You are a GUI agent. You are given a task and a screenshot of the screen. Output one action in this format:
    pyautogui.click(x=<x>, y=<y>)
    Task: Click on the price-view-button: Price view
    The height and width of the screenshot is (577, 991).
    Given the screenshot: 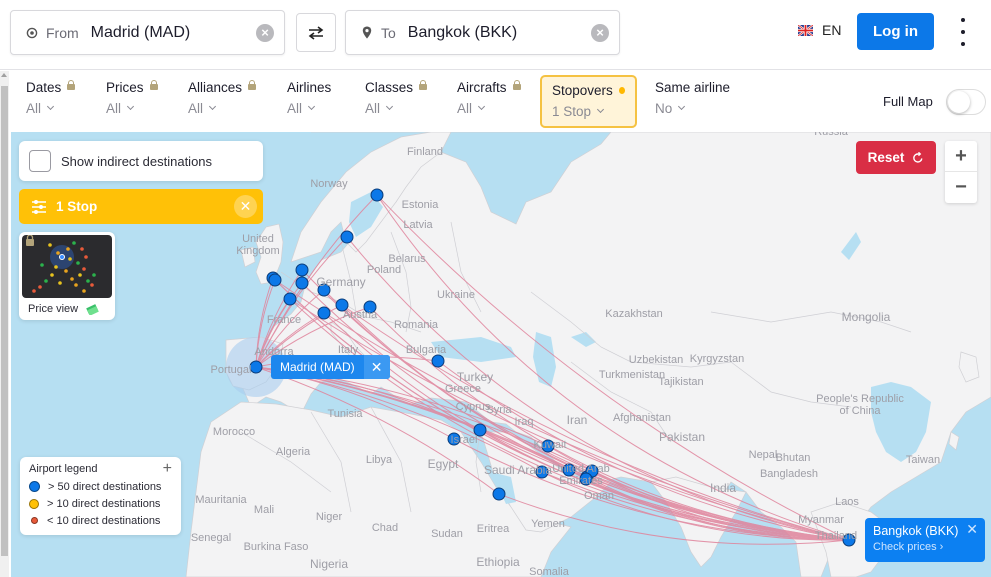 What is the action you would take?
    pyautogui.click(x=67, y=276)
    